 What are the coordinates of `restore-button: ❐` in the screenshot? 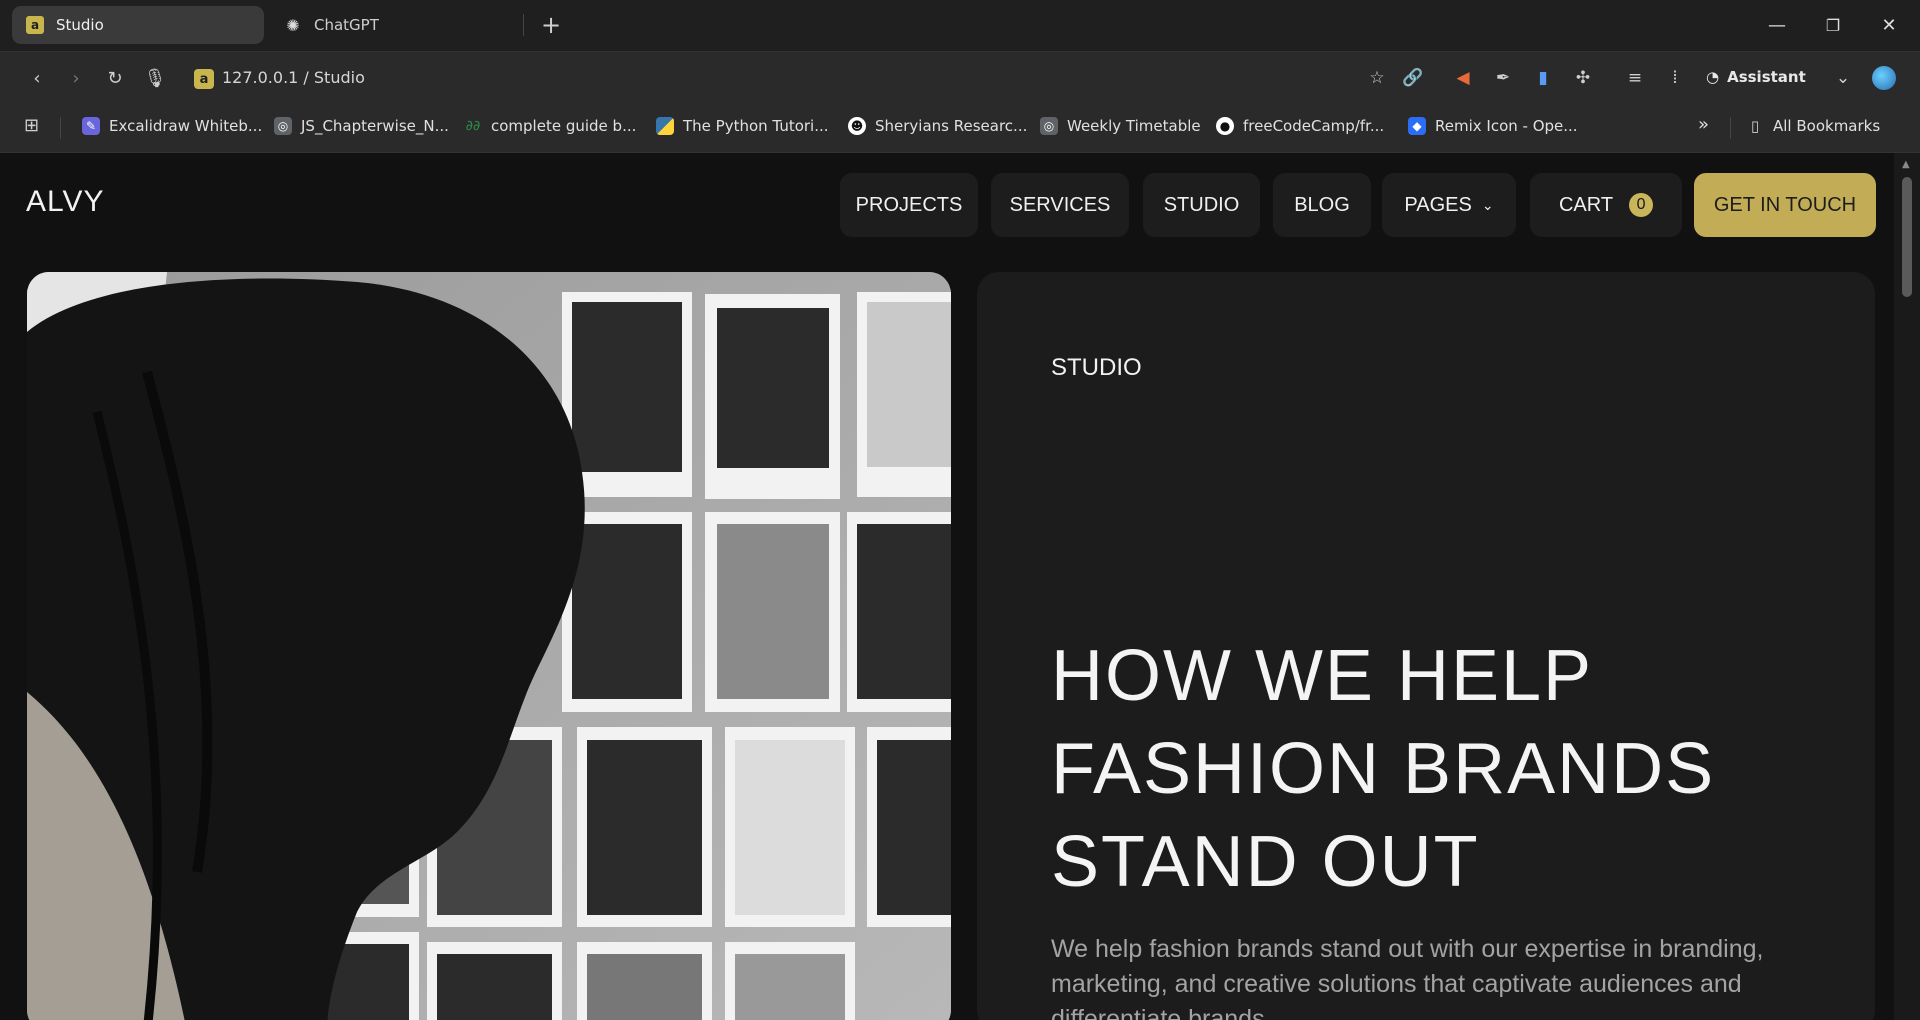 It's located at (1833, 25).